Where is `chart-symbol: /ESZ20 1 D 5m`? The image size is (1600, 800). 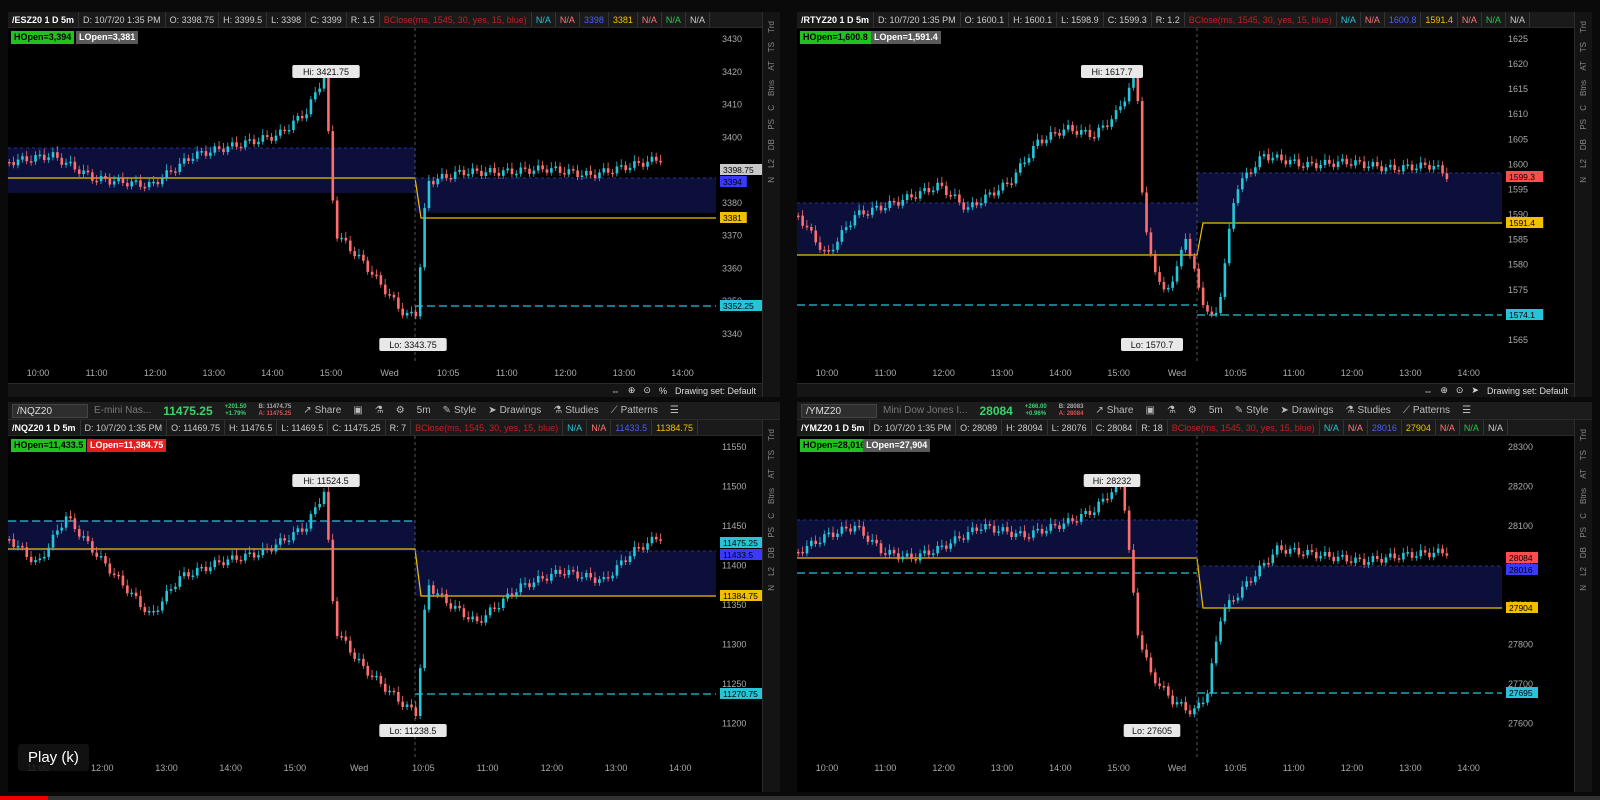 chart-symbol: /ESZ20 1 D 5m is located at coordinates (44, 19).